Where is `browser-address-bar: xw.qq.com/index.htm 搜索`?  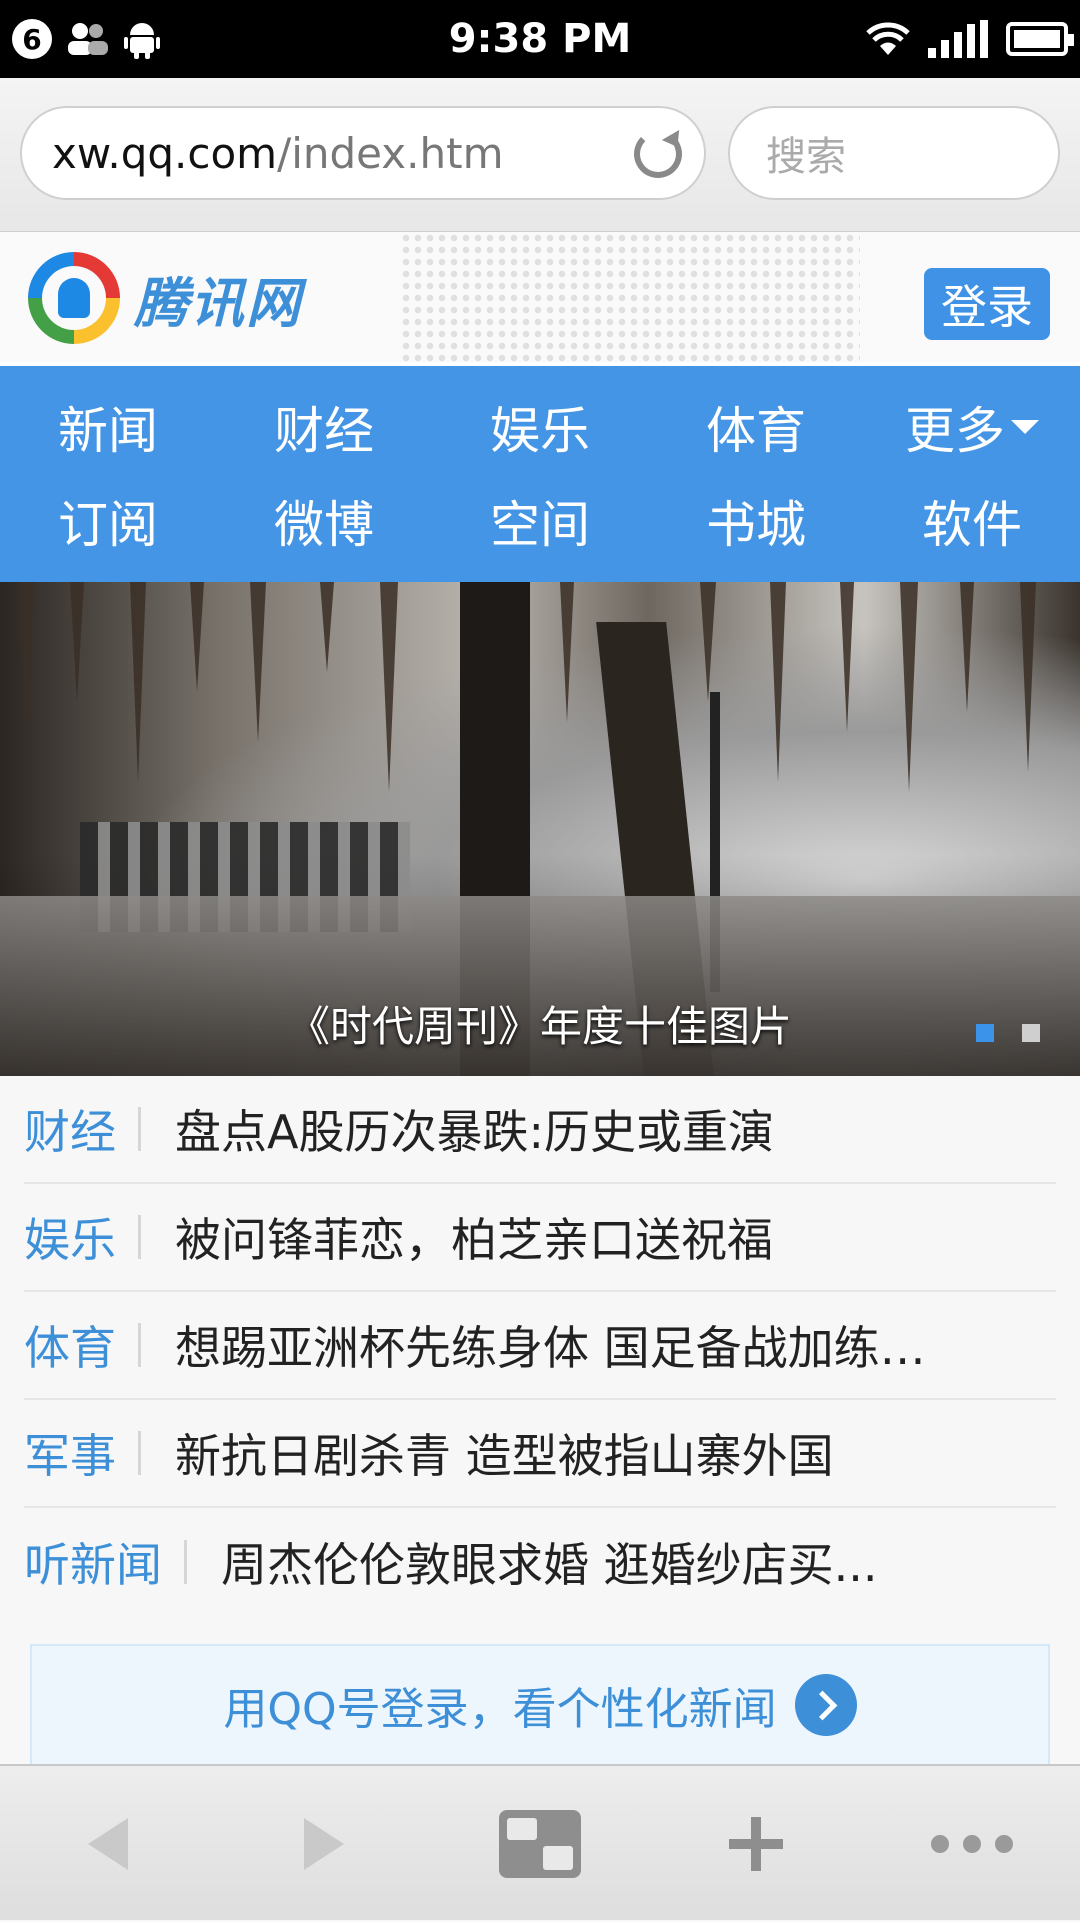
browser-address-bar: xw.qq.com/index.htm 搜索 is located at coordinates (540, 155).